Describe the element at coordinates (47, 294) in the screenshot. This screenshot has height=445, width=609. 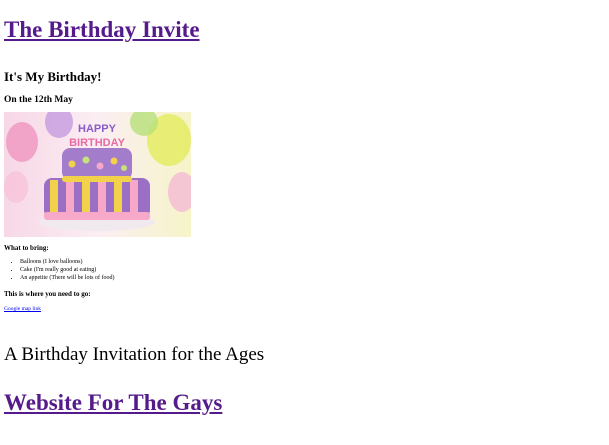
I see `location-heading: This is where you need to go:` at that location.